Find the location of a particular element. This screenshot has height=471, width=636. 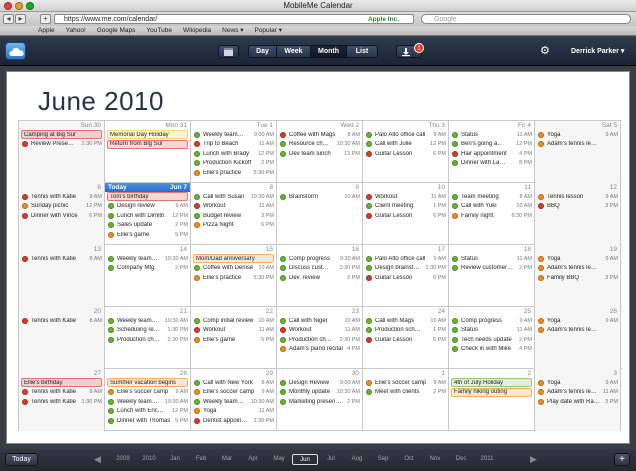

timeline-month: Feb is located at coordinates (201, 459).